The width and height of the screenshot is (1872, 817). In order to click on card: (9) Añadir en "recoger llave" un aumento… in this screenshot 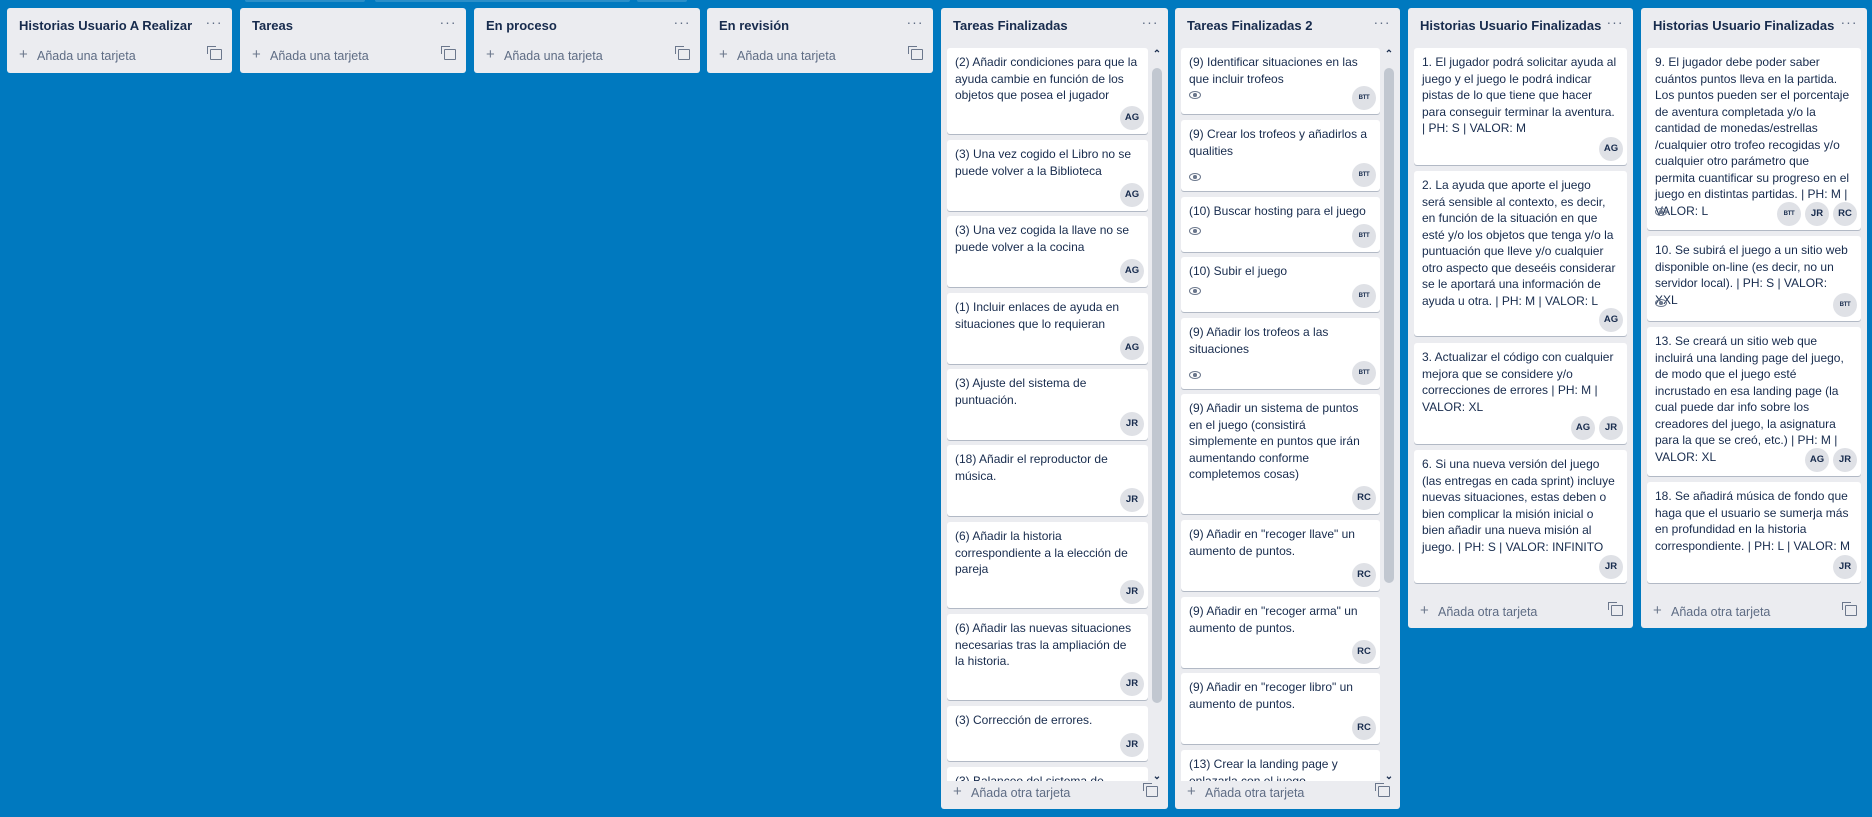, I will do `click(1280, 555)`.